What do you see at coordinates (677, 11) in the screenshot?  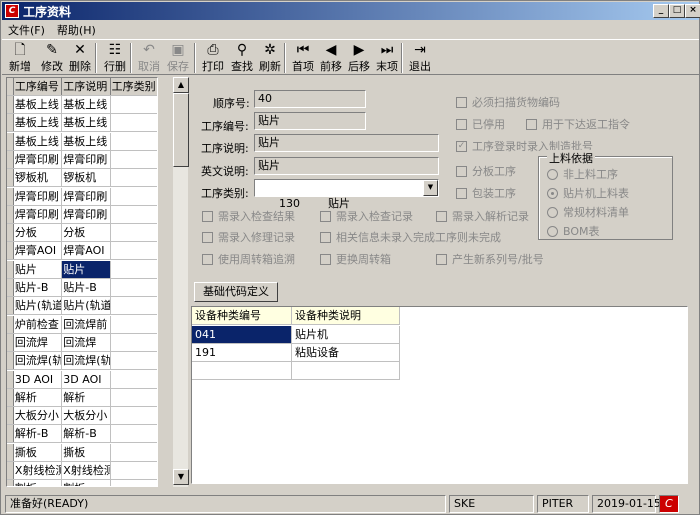 I see `maximize-button: □` at bounding box center [677, 11].